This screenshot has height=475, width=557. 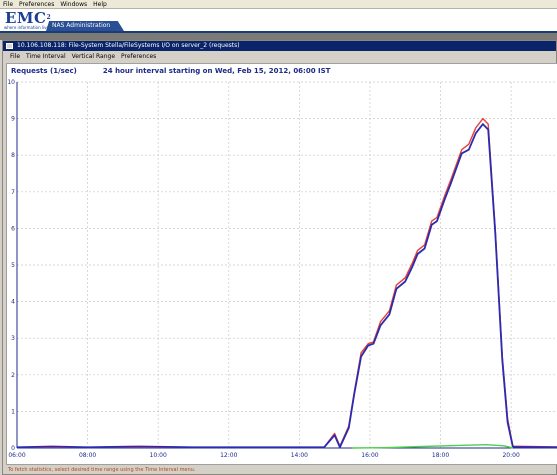 What do you see at coordinates (13, 302) in the screenshot?
I see `y-tick-label: 4` at bounding box center [13, 302].